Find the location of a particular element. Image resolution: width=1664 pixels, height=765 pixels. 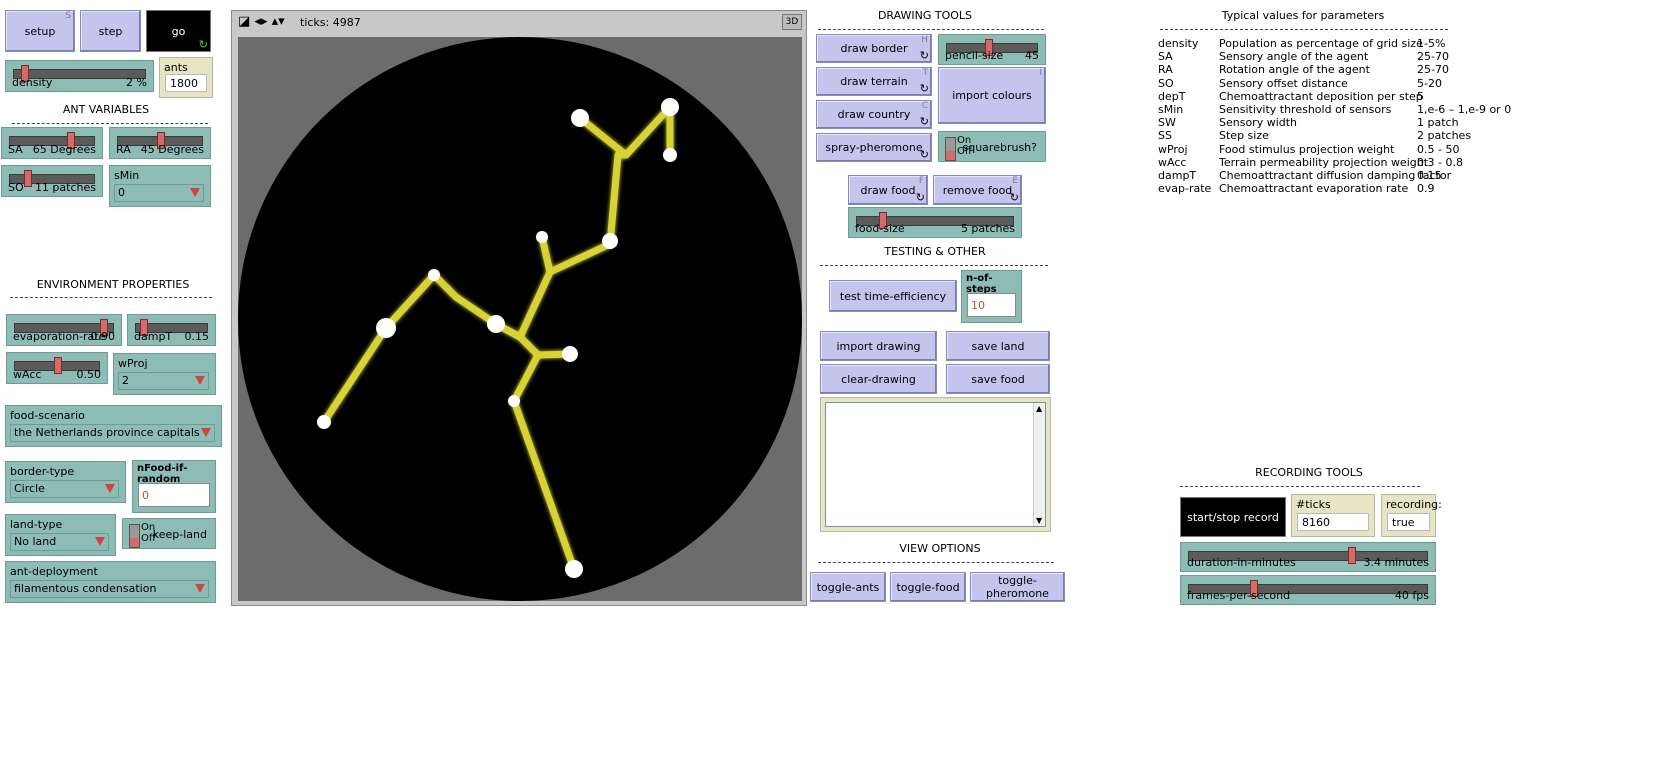

test-time-efficiency-button: test time-efficiency is located at coordinates (893, 296).